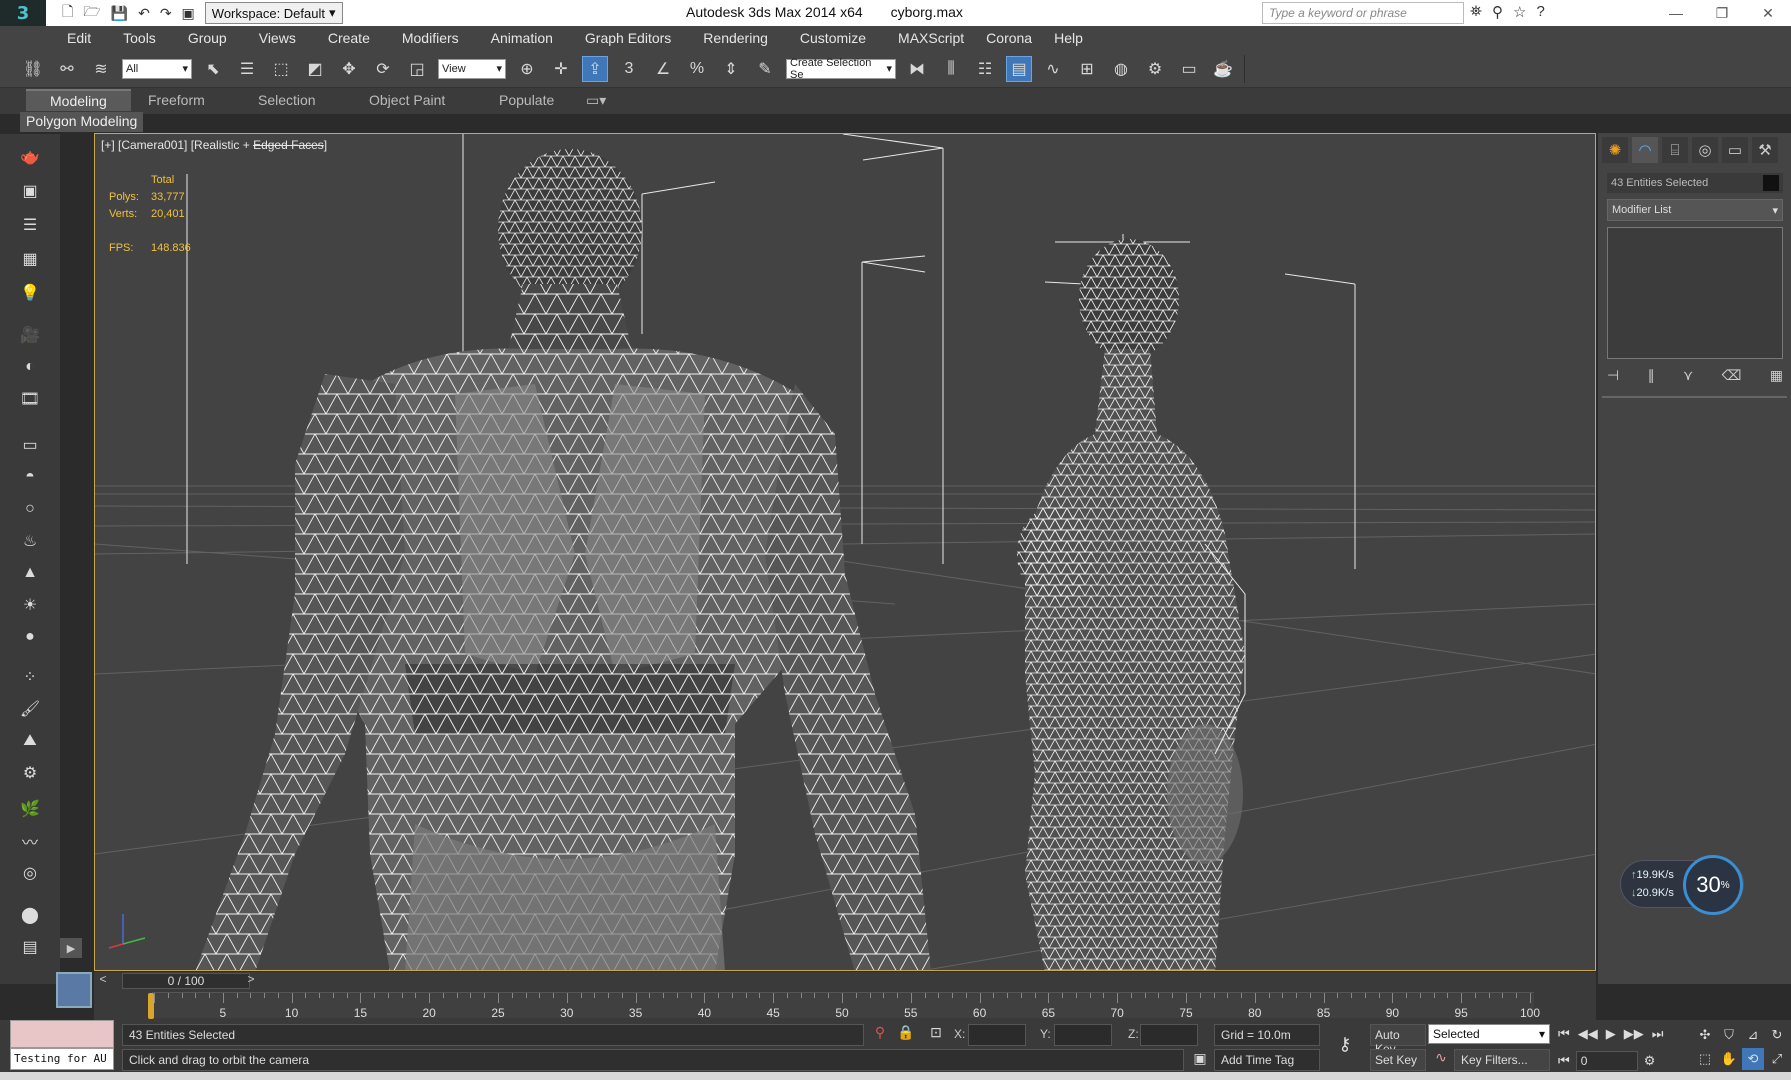 Image resolution: width=1791 pixels, height=1080 pixels. Describe the element at coordinates (1705, 1035) in the screenshot. I see `zoom-icon: ✣` at that location.